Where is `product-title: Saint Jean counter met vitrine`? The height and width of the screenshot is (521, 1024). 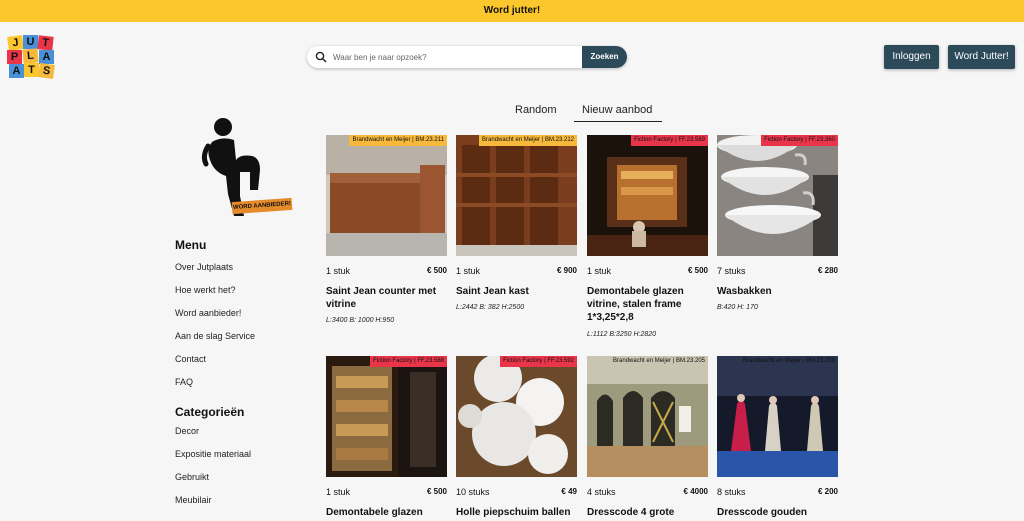
product-title: Saint Jean counter met vitrine is located at coordinates (386, 298).